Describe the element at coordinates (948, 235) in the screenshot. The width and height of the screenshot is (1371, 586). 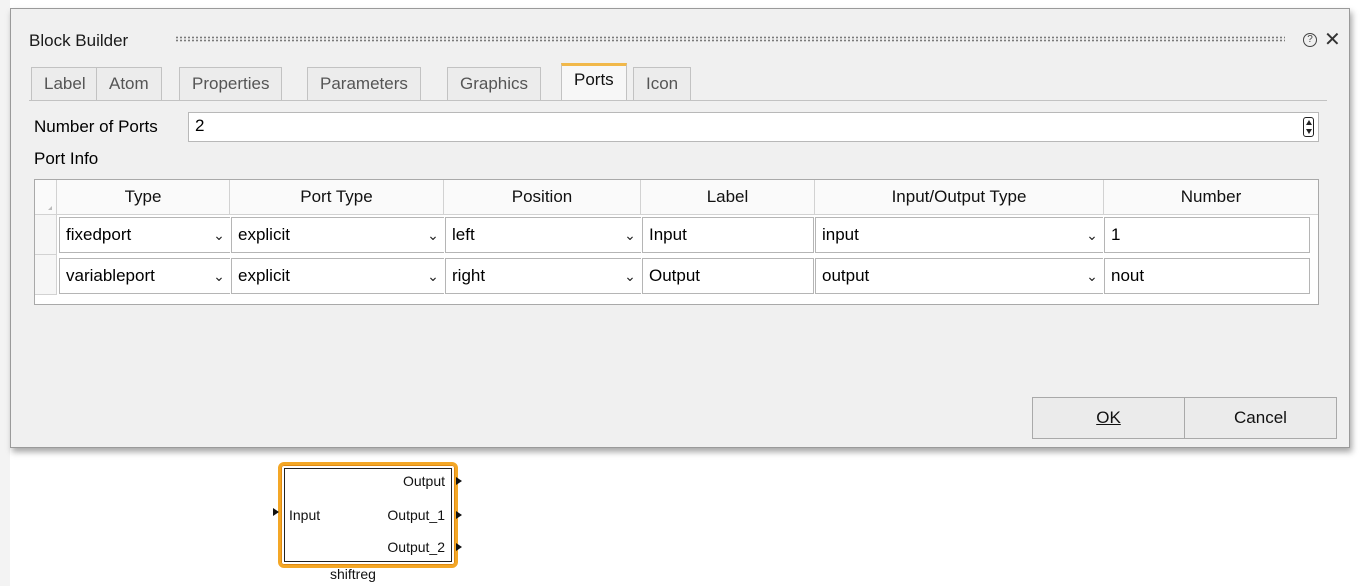
I see `cell-io-type: input` at that location.